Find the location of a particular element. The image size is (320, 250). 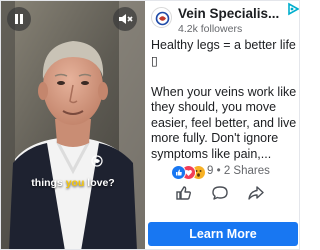

share-icon is located at coordinates (256, 193).